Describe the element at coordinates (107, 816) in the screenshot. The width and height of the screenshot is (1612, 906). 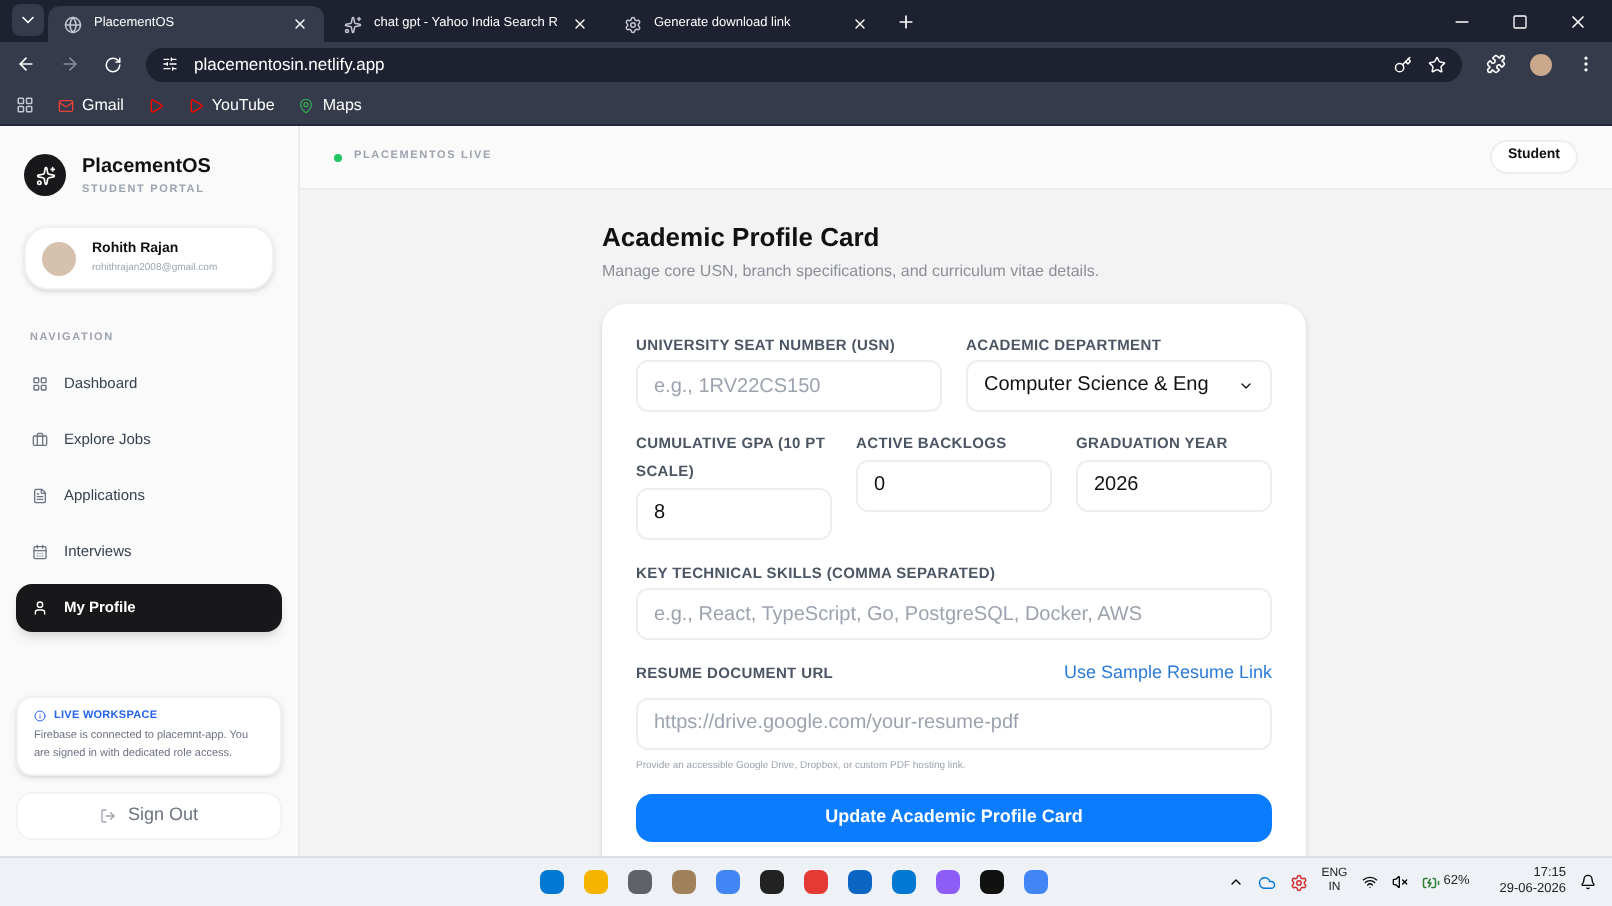
I see `sign-out-icon` at that location.